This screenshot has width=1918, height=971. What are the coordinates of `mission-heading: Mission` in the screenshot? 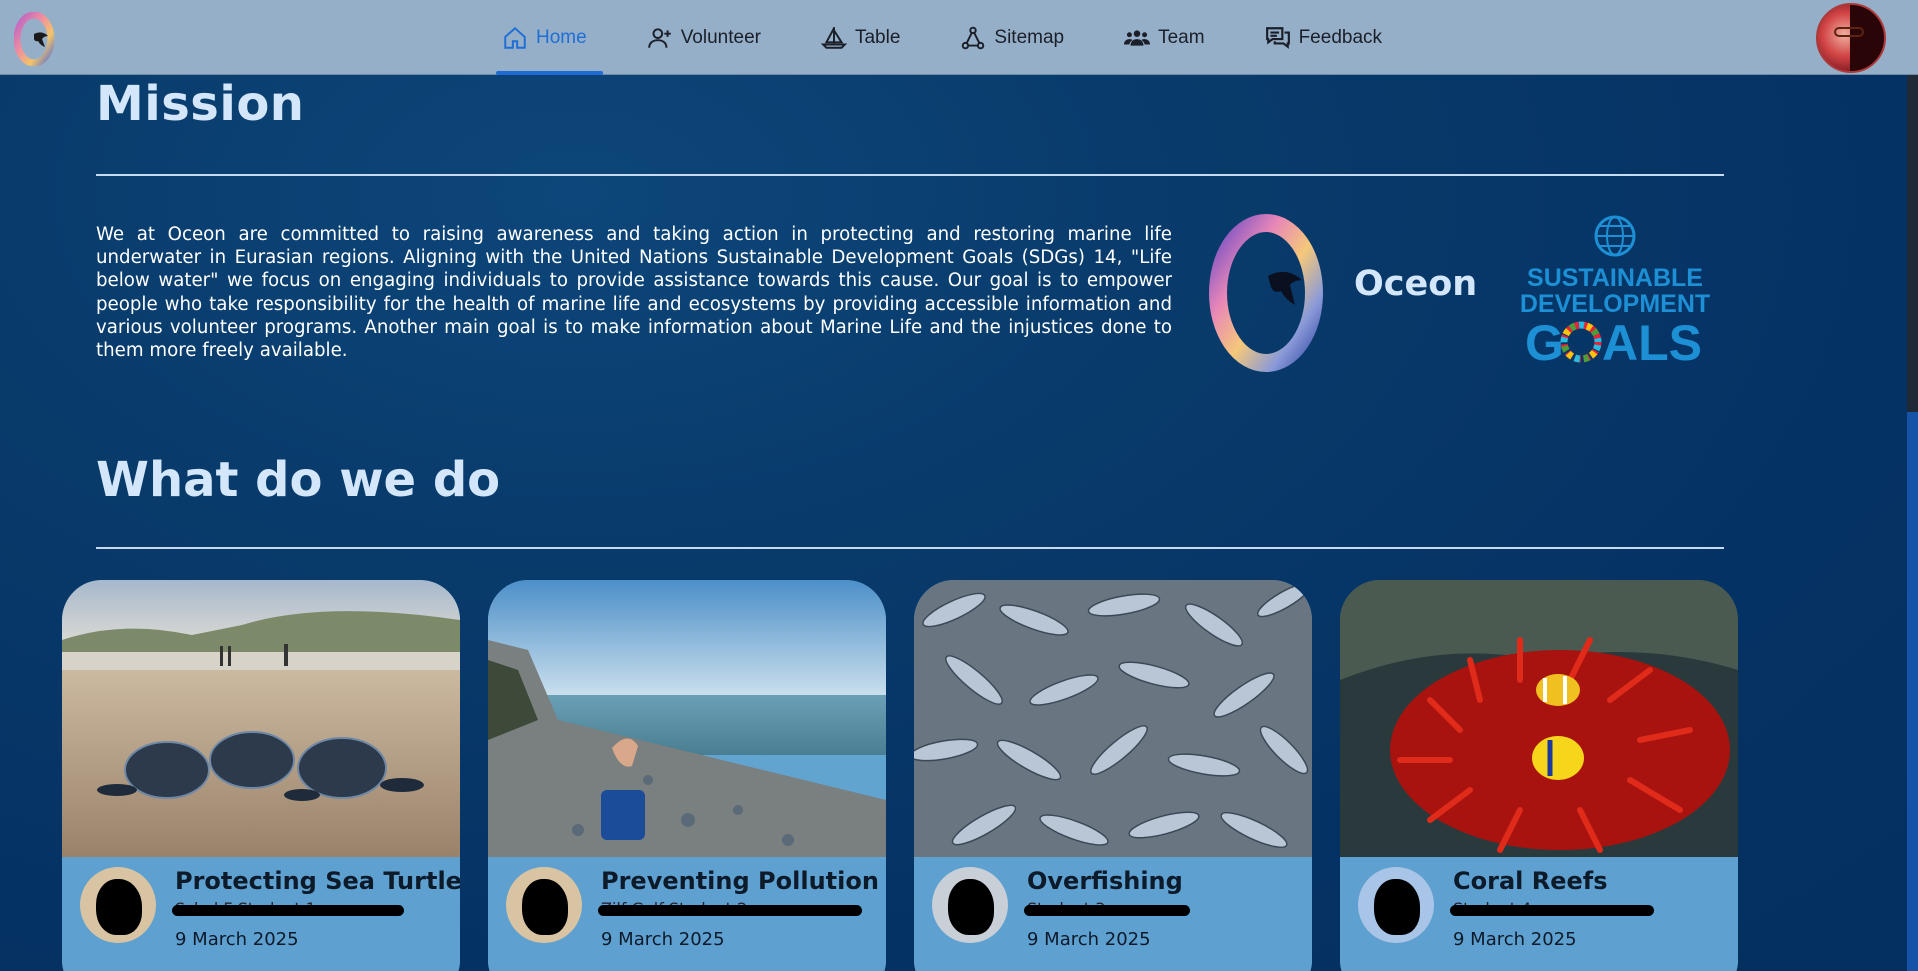 It's located at (200, 104).